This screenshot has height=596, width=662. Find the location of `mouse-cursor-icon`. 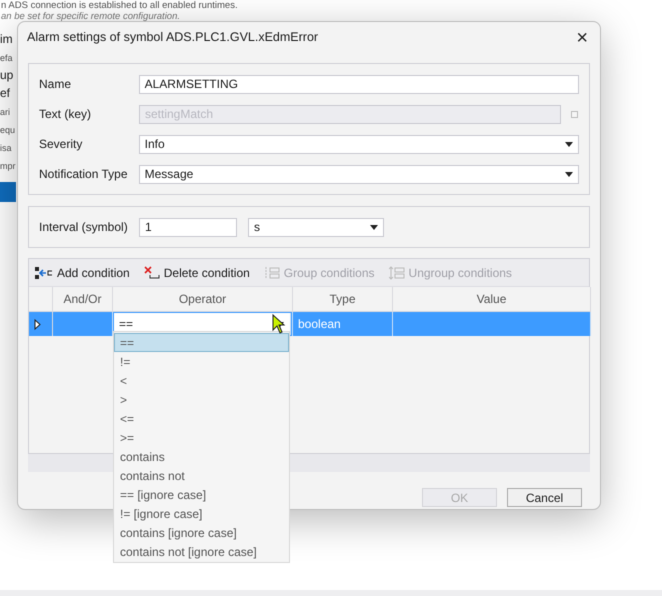

mouse-cursor-icon is located at coordinates (279, 324).